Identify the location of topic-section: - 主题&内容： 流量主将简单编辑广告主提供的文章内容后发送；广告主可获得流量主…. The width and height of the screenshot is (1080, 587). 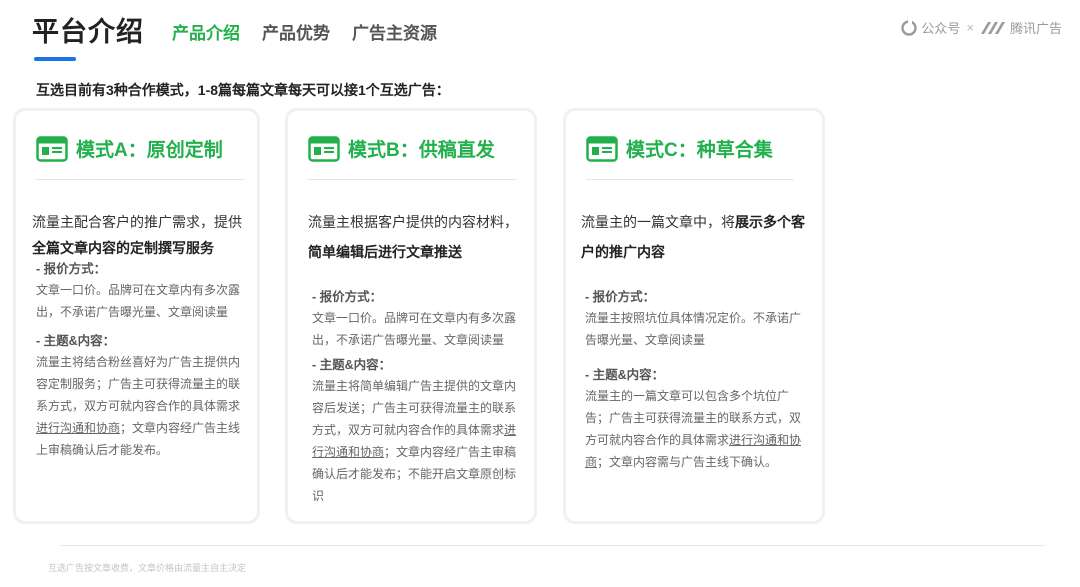
(414, 431).